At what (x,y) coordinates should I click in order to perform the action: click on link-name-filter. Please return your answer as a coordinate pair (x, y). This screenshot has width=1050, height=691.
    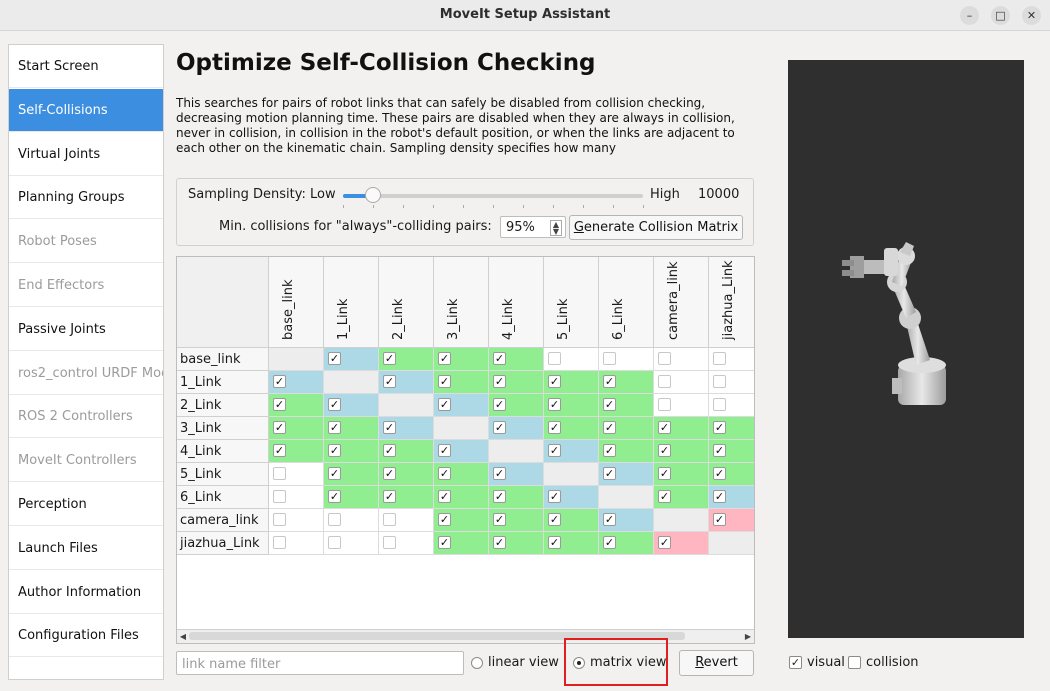
    Looking at the image, I should click on (320, 663).